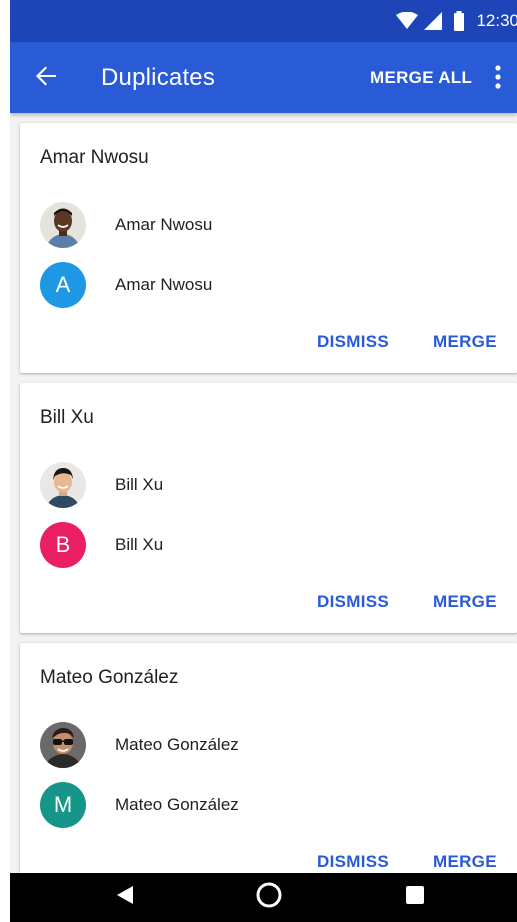 This screenshot has width=517, height=922. What do you see at coordinates (158, 77) in the screenshot?
I see `page-title: Duplicates` at bounding box center [158, 77].